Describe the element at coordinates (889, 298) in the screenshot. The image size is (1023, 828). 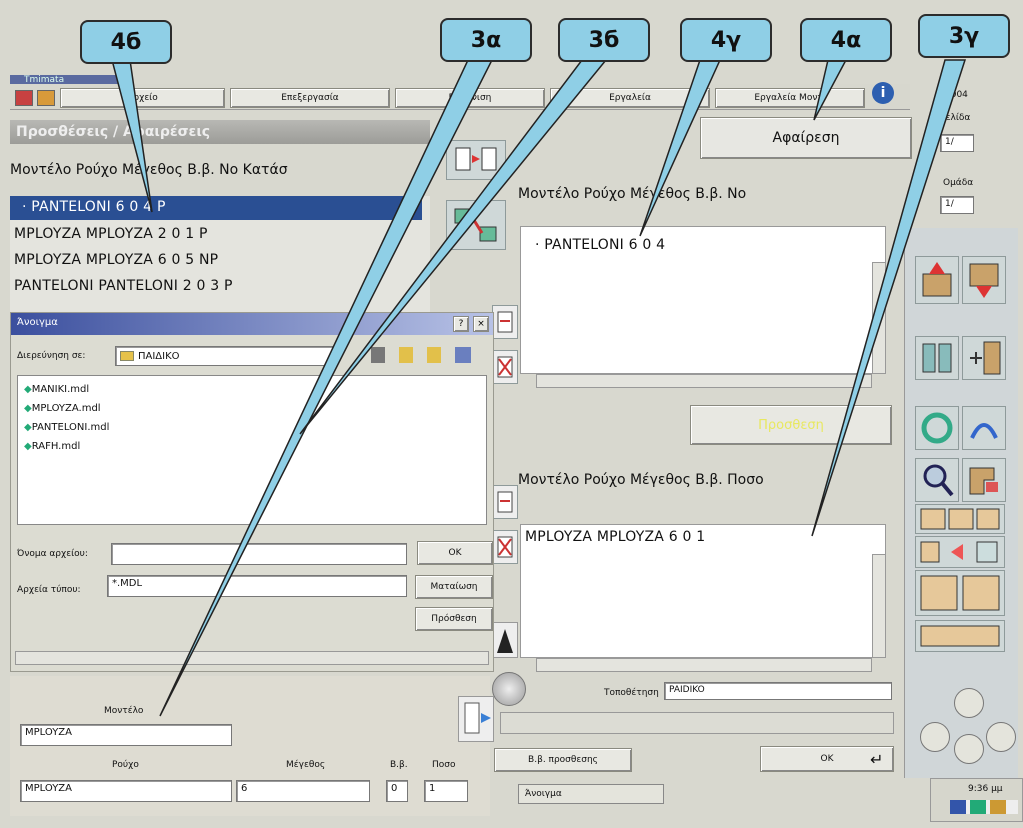
I see `pointer-3g` at that location.